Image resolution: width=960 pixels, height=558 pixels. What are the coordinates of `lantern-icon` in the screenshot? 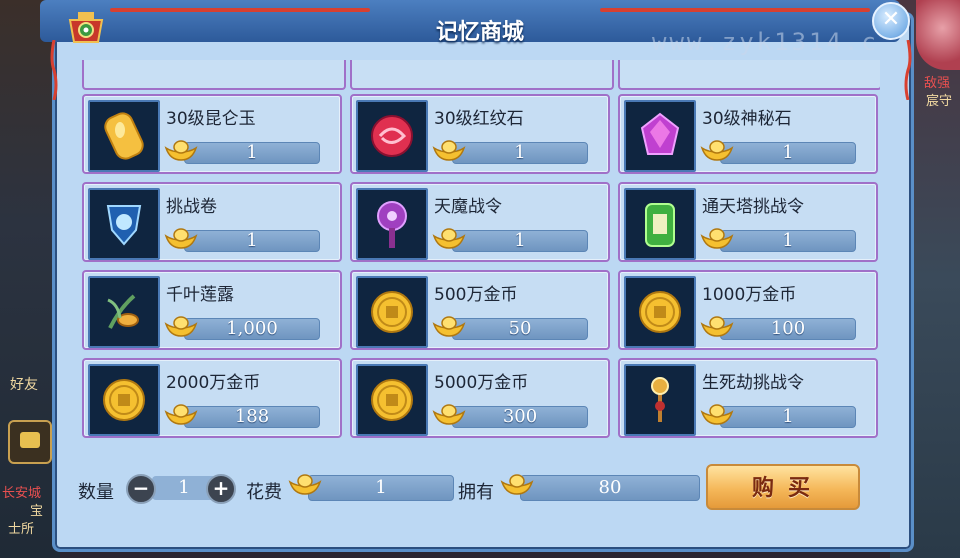 It's located at (86, 27).